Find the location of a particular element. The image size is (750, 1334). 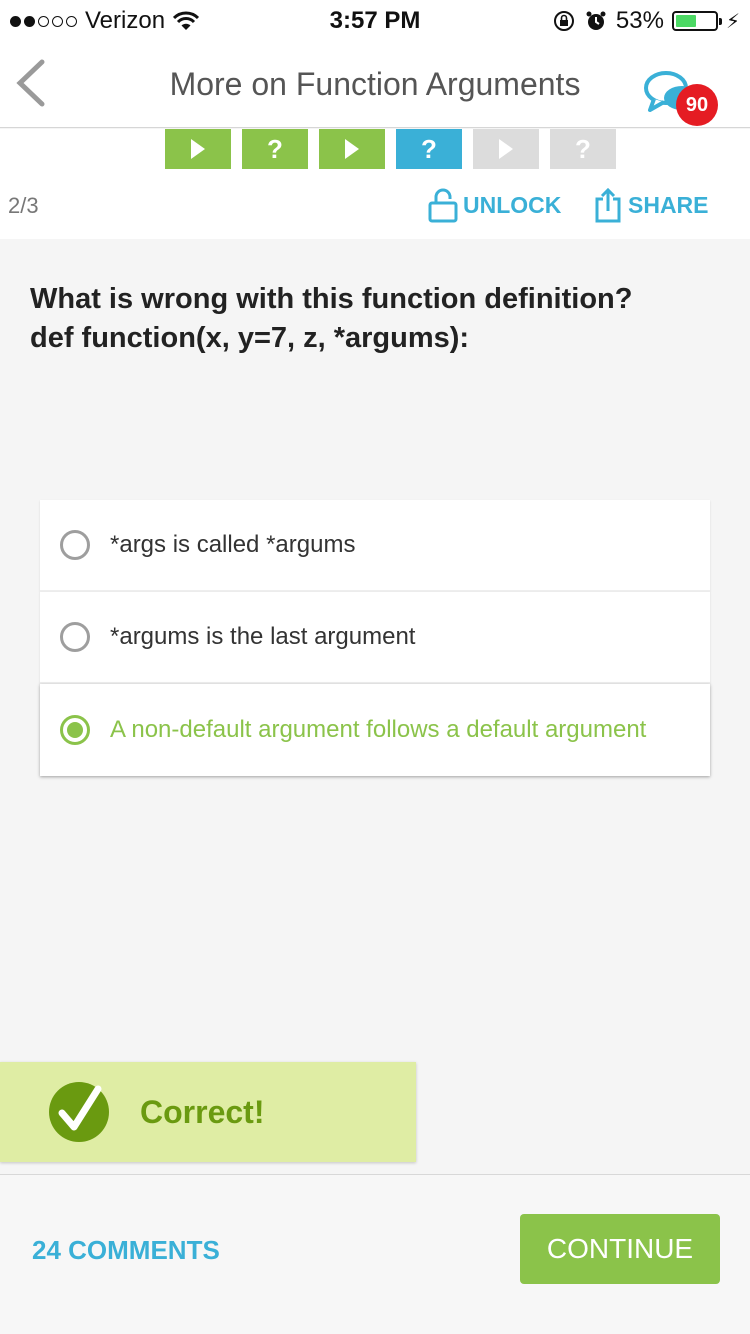

alarm-icon is located at coordinates (596, 20).